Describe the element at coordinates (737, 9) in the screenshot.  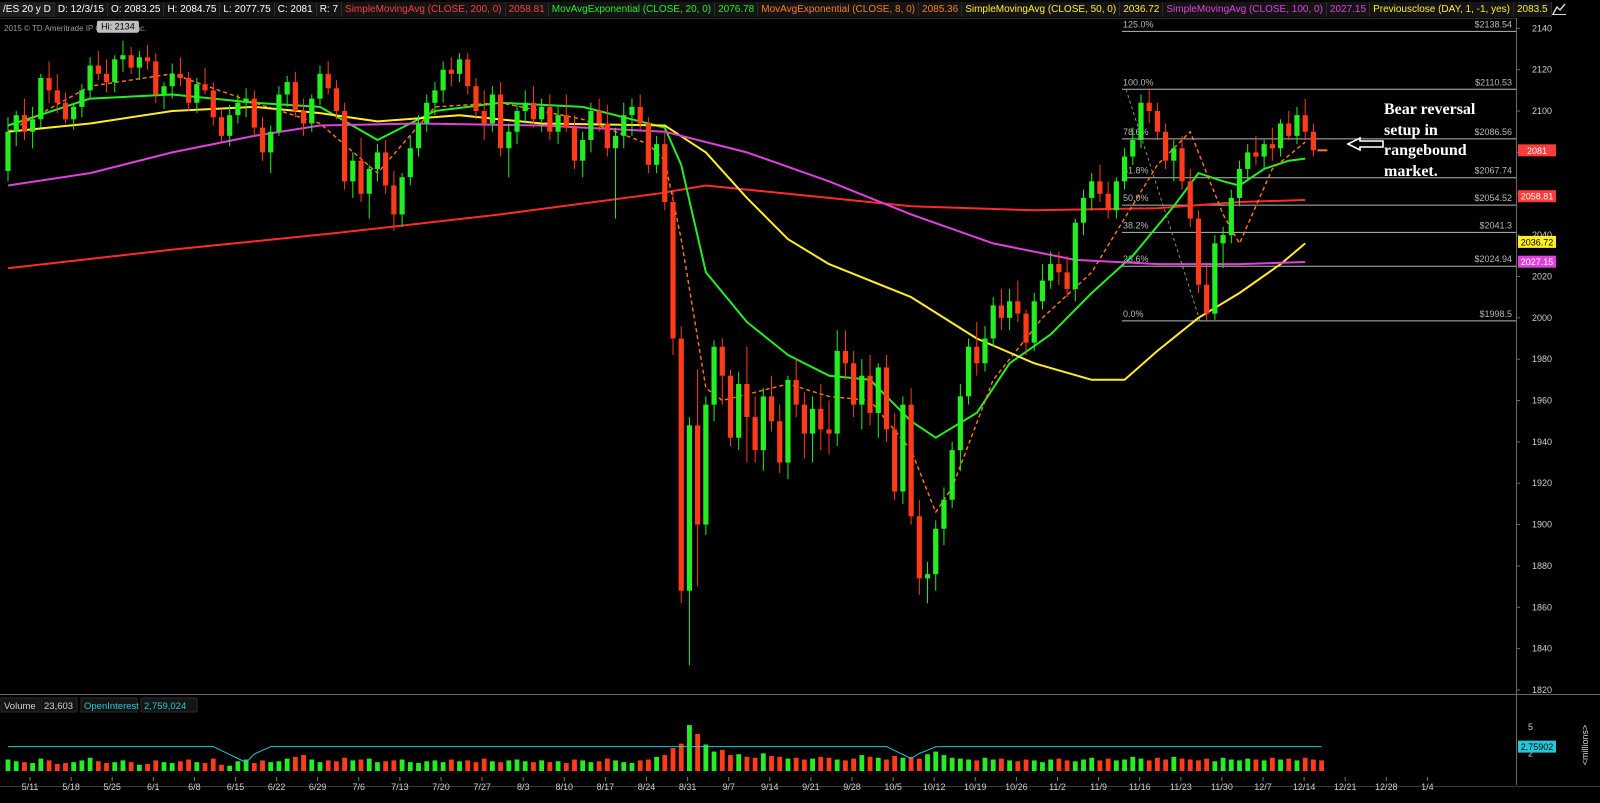
I see `study-value: 2076.78` at that location.